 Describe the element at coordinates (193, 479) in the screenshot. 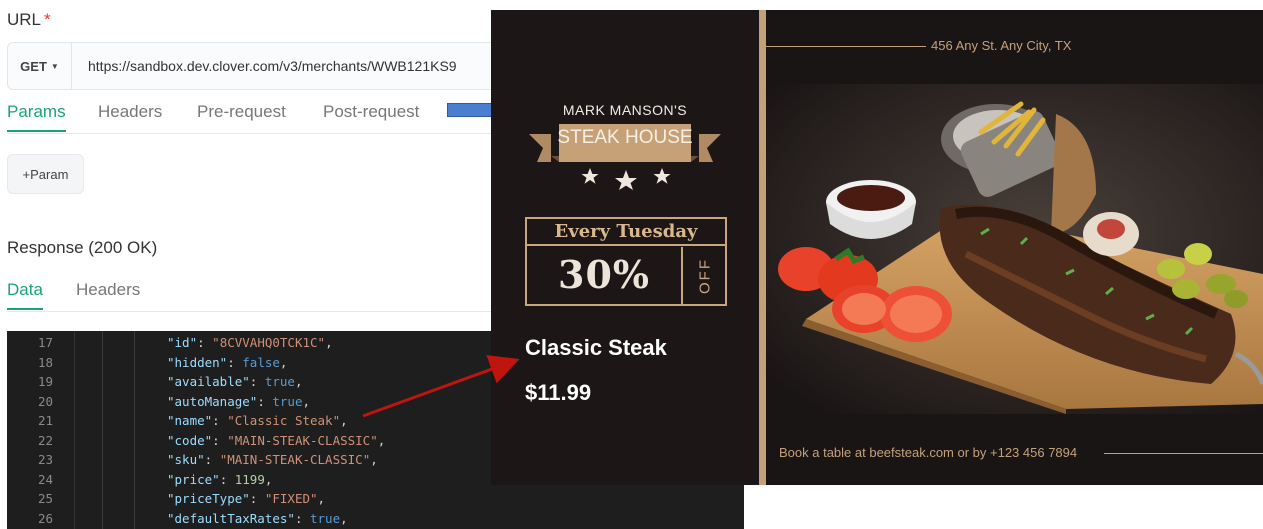

I see `json-key: "price"` at that location.